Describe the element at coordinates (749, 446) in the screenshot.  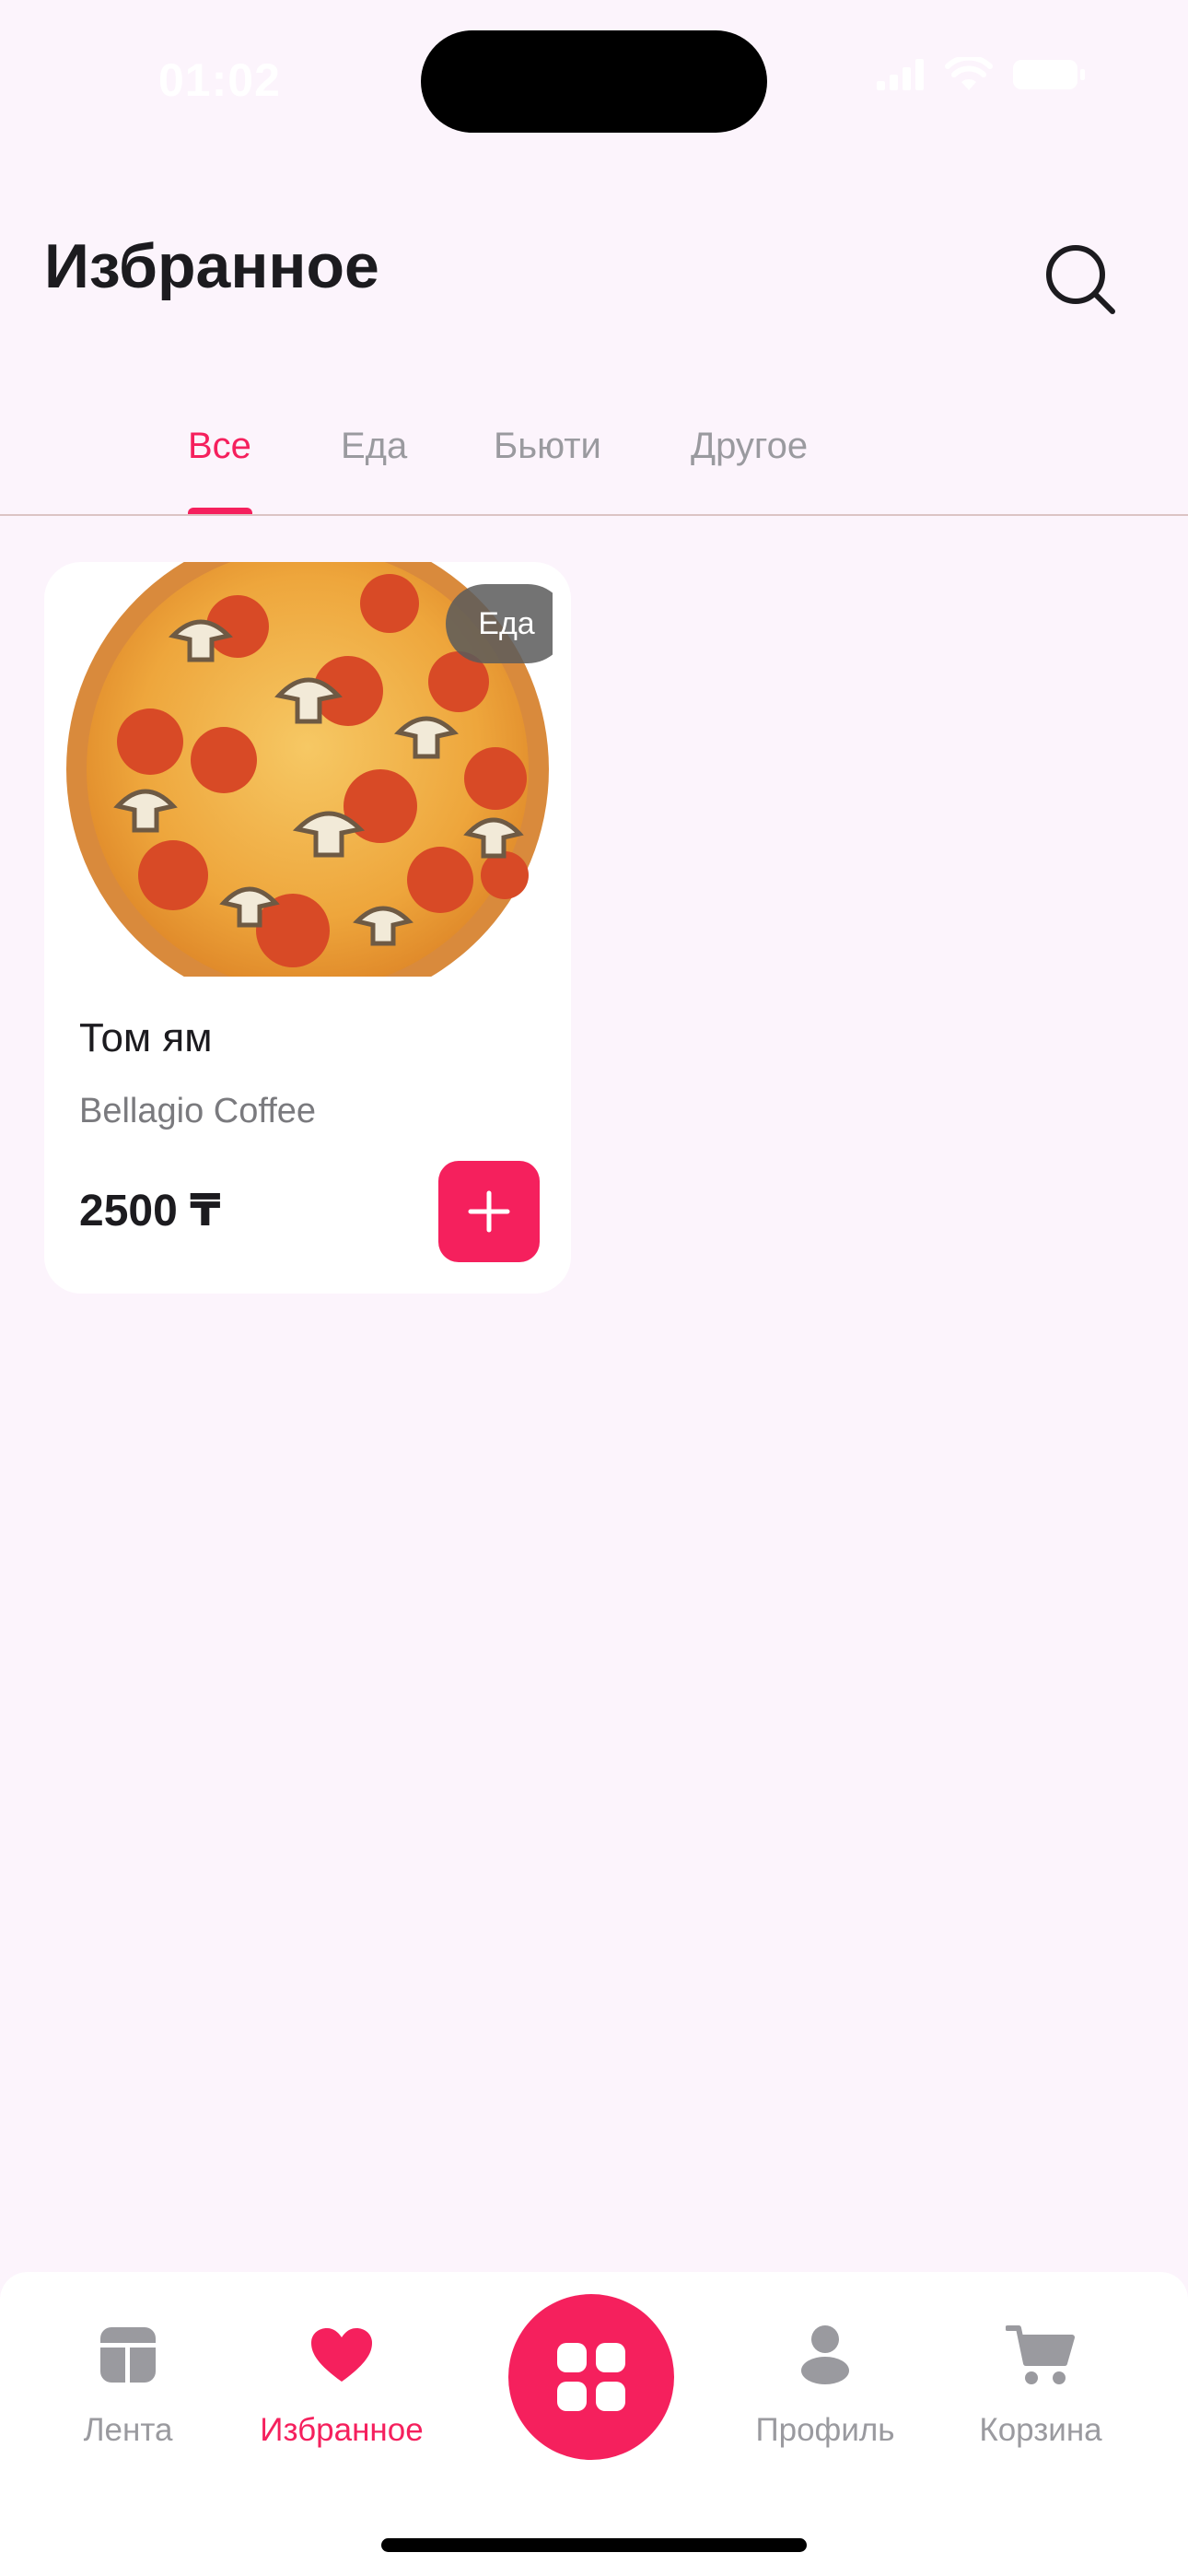
I see `tab-other: Другое` at that location.